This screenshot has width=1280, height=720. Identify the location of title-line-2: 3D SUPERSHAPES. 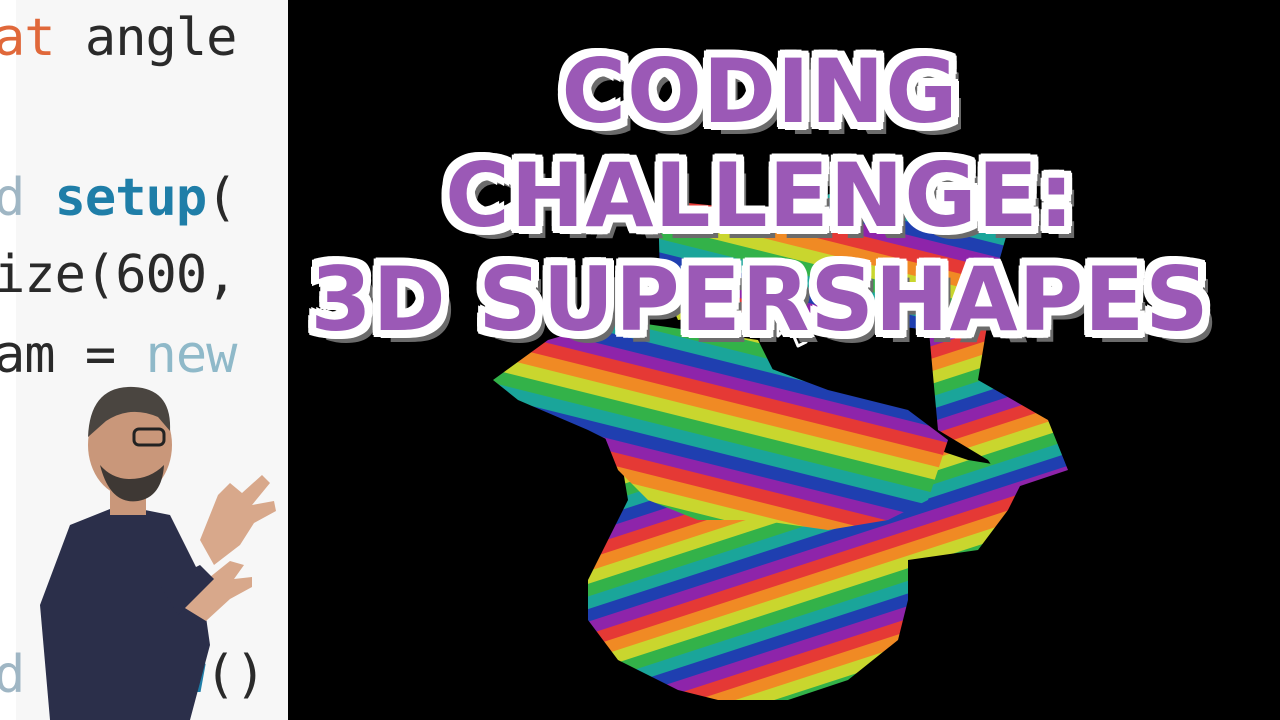
(760, 299).